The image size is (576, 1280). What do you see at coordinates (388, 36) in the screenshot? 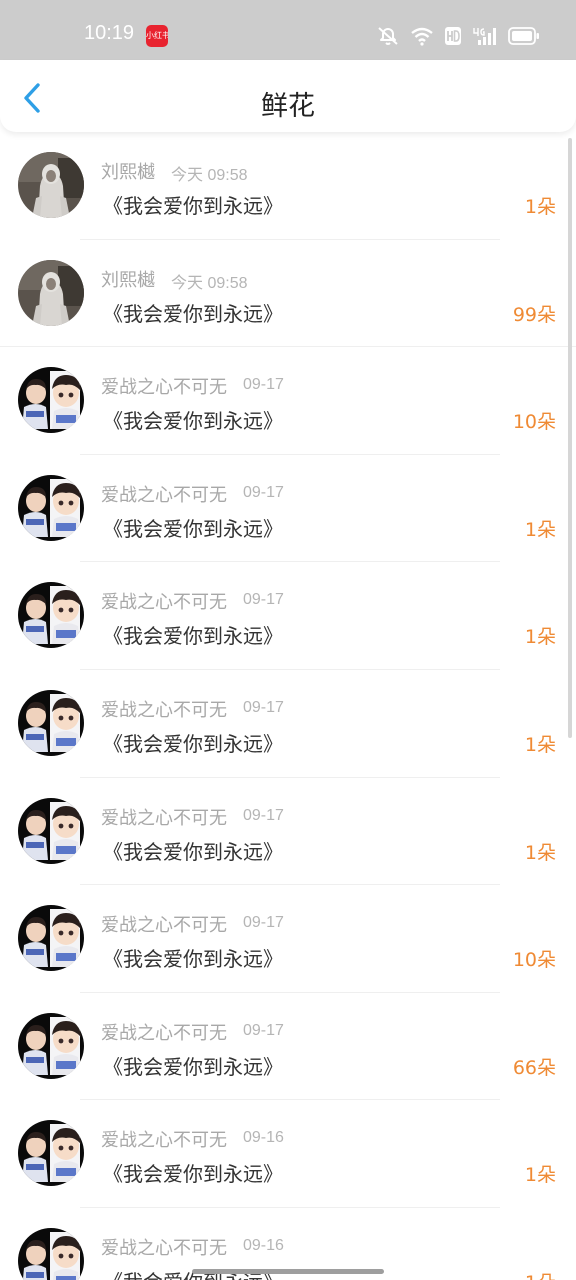
I see `mute-icon` at bounding box center [388, 36].